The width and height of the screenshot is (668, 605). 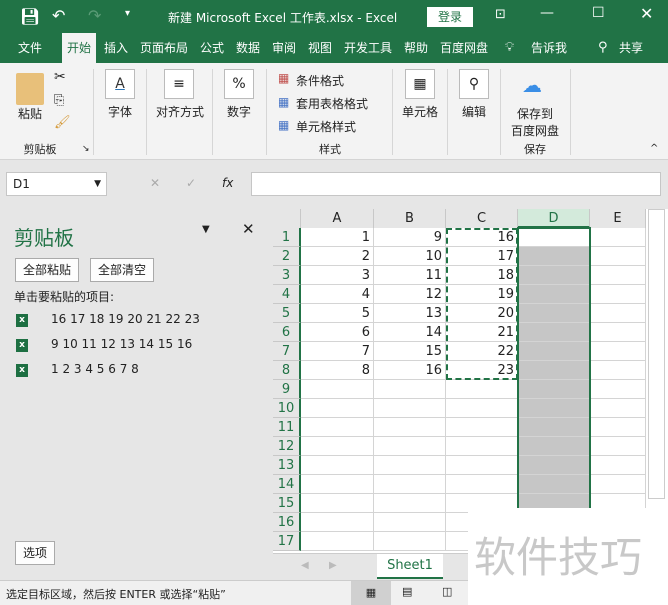 I want to click on ribbon-display-icon: ⊡, so click(x=500, y=14).